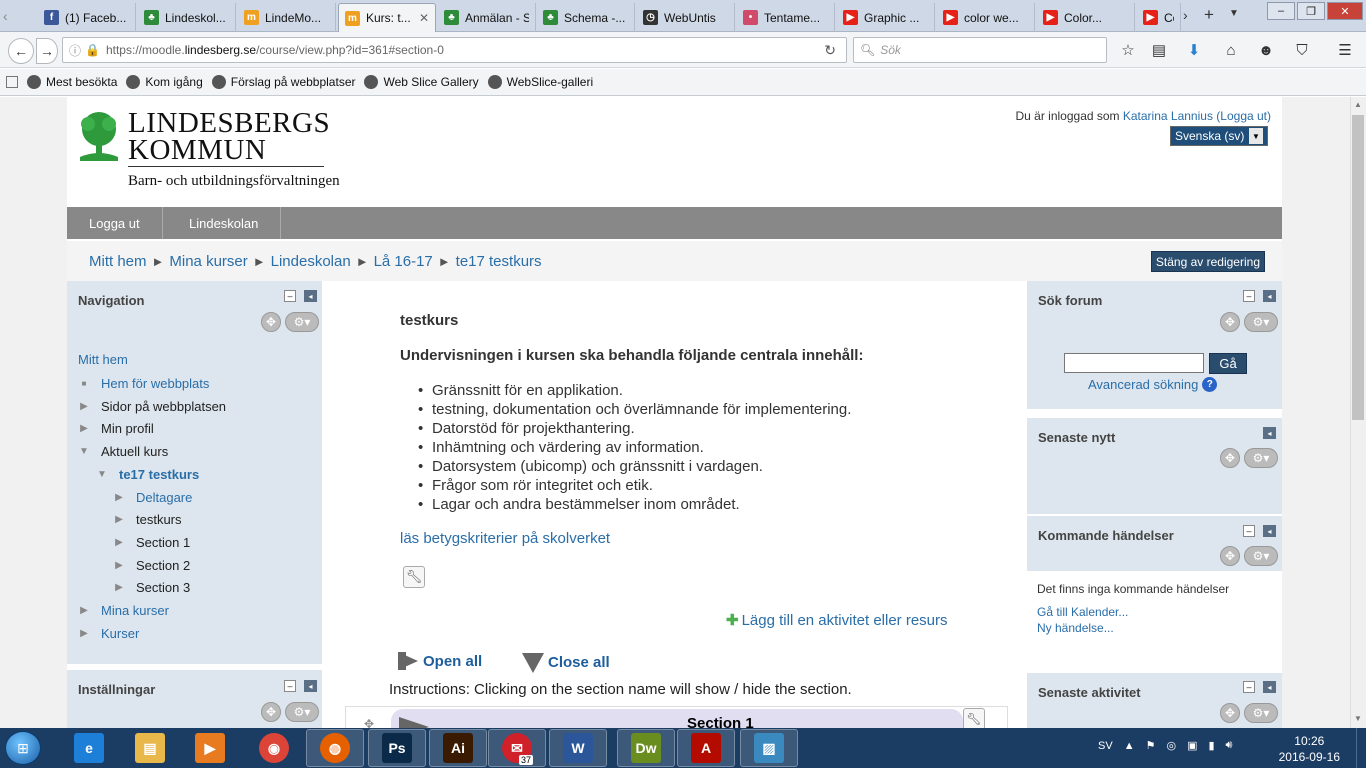  I want to click on bookmark-item: Förslag på webbplatser, so click(283, 82).